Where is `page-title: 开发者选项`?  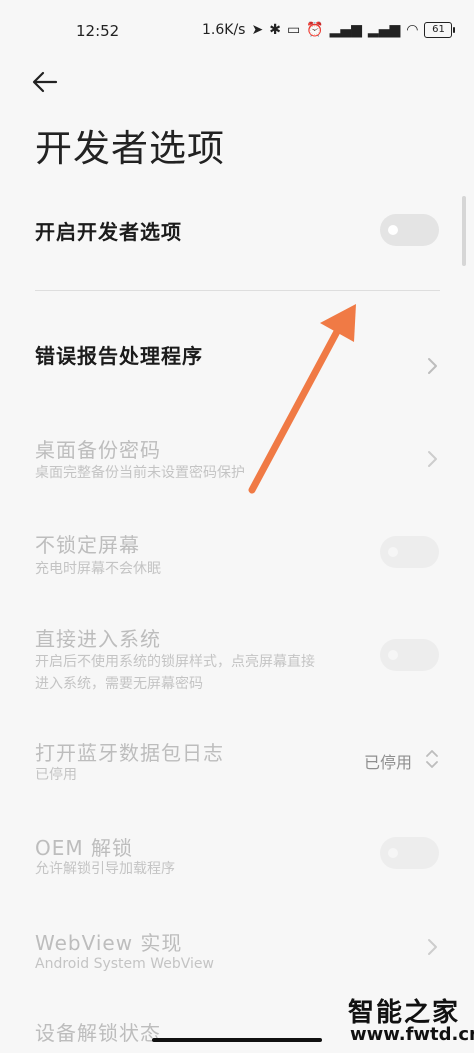
page-title: 开发者选项 is located at coordinates (130, 148).